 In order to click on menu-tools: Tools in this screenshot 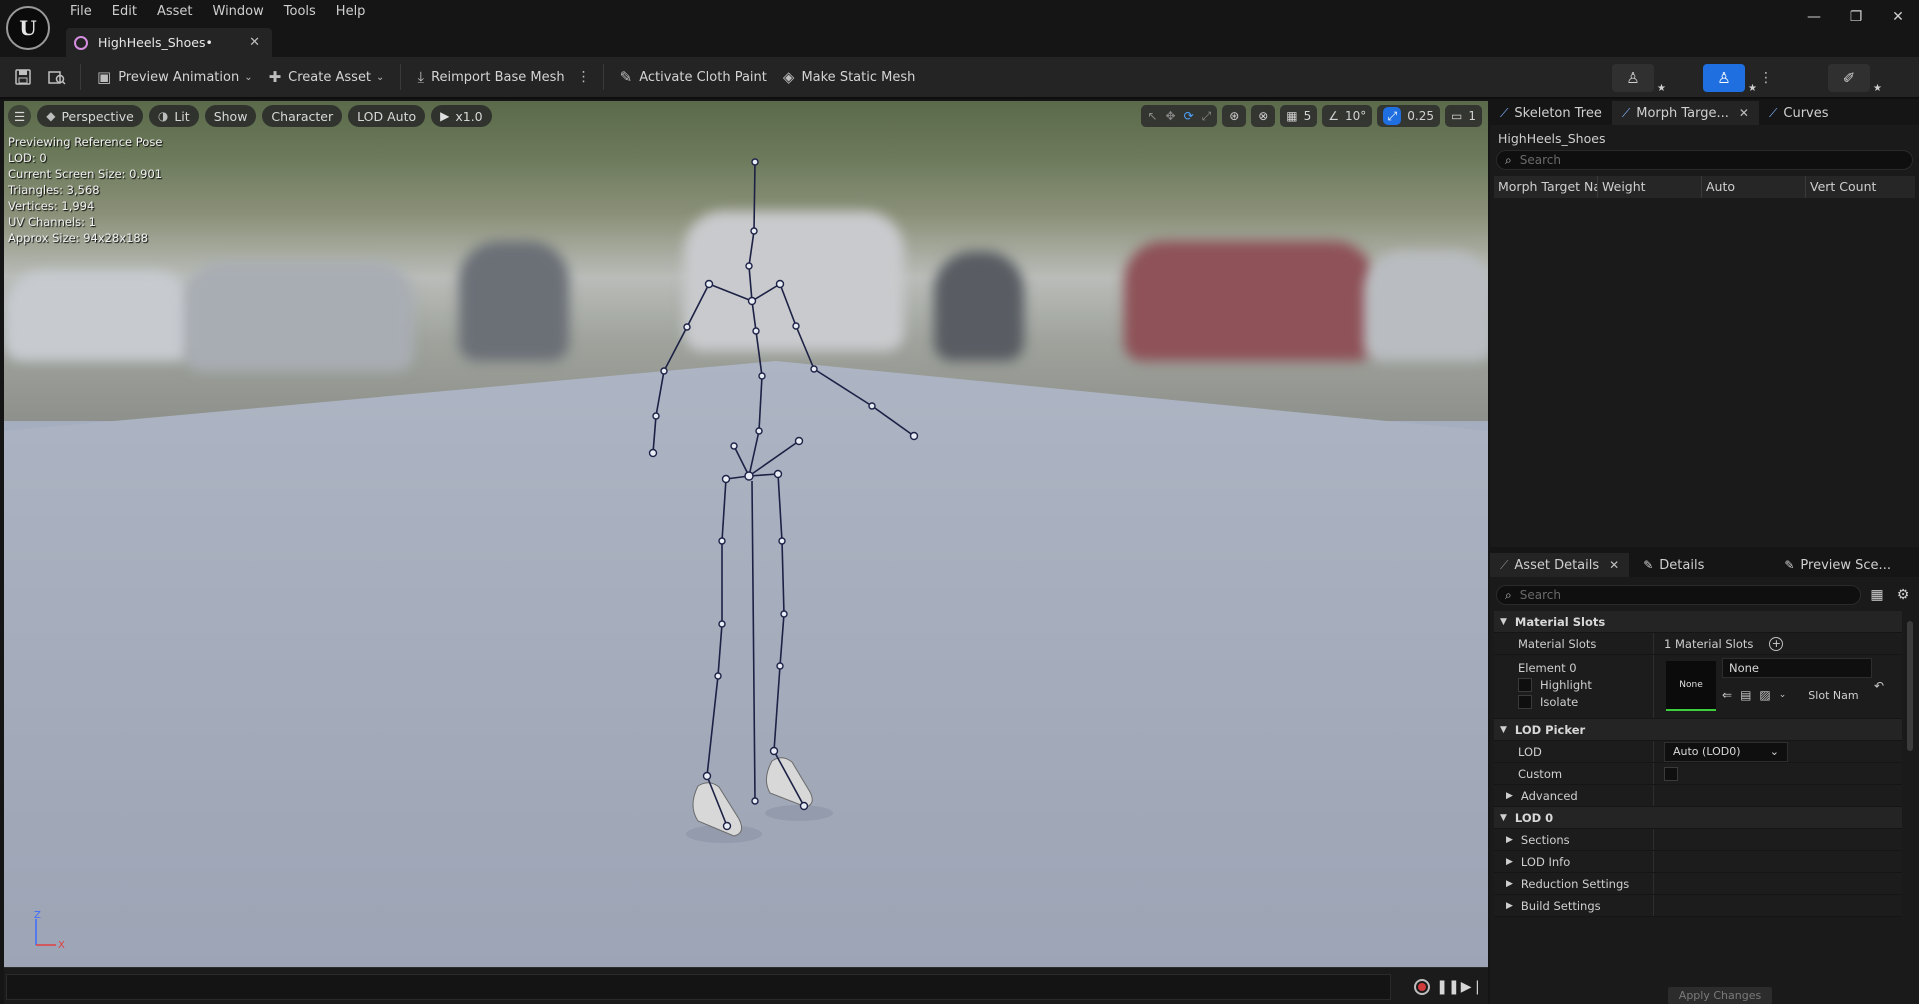, I will do `click(300, 13)`.